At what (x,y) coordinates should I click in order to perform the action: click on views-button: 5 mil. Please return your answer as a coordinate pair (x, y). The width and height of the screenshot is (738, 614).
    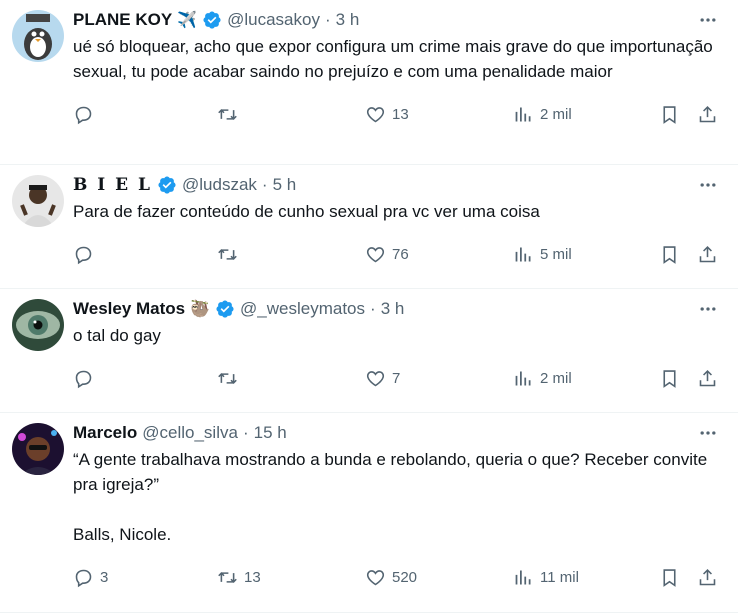
    Looking at the image, I should click on (542, 254).